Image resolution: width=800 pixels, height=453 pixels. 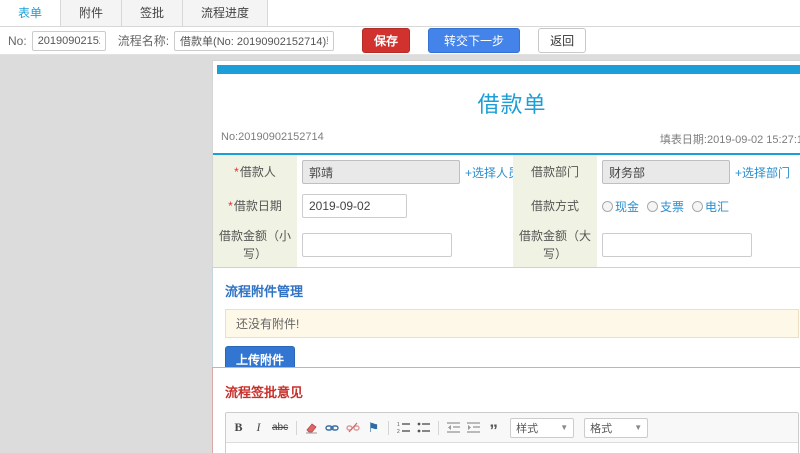 I want to click on strikethrough-icon: abc, so click(x=280, y=427).